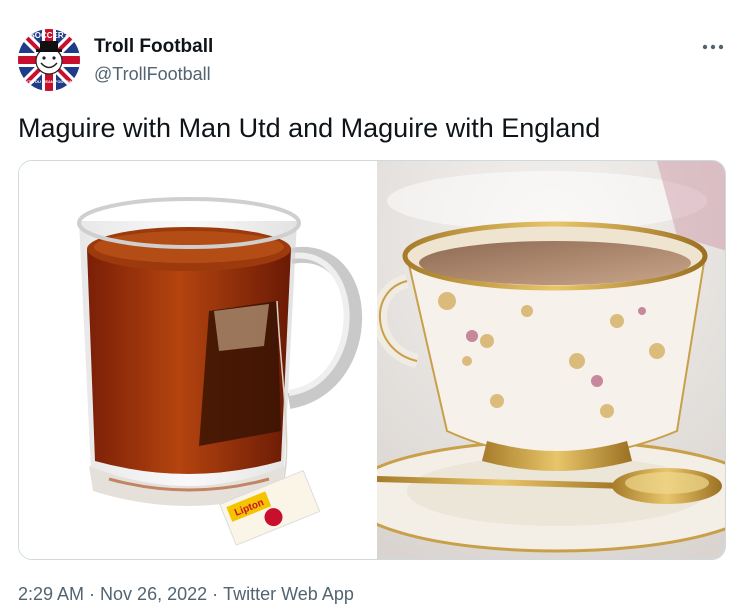  Describe the element at coordinates (153, 47) in the screenshot. I see `display-name: Troll Football` at that location.